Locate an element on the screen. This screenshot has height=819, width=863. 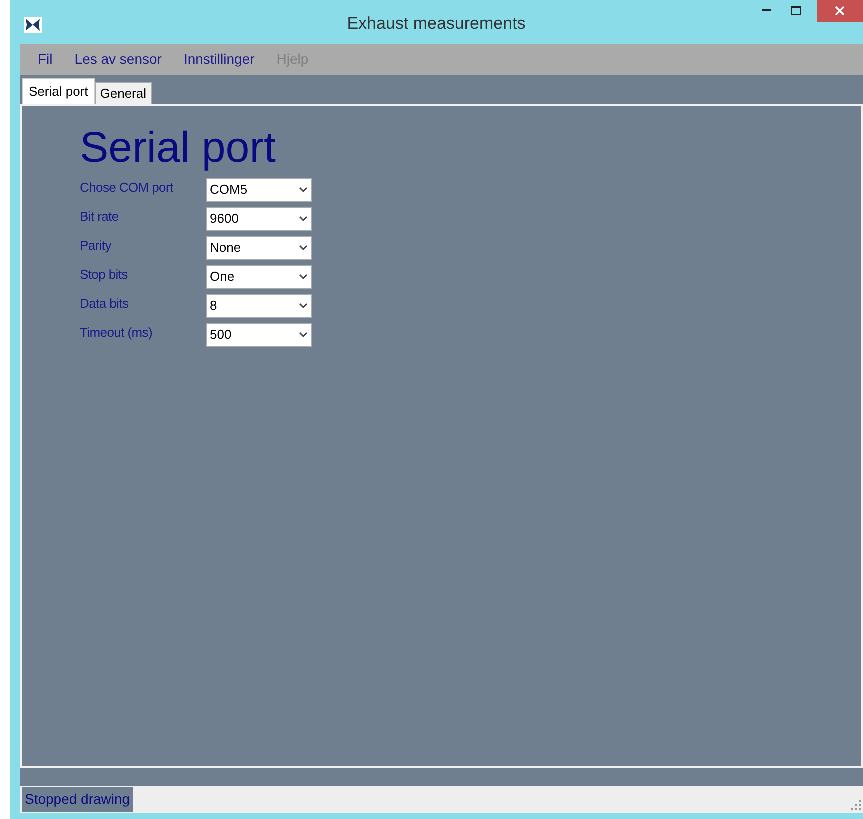
menu-item: Innstillinger is located at coordinates (219, 59).